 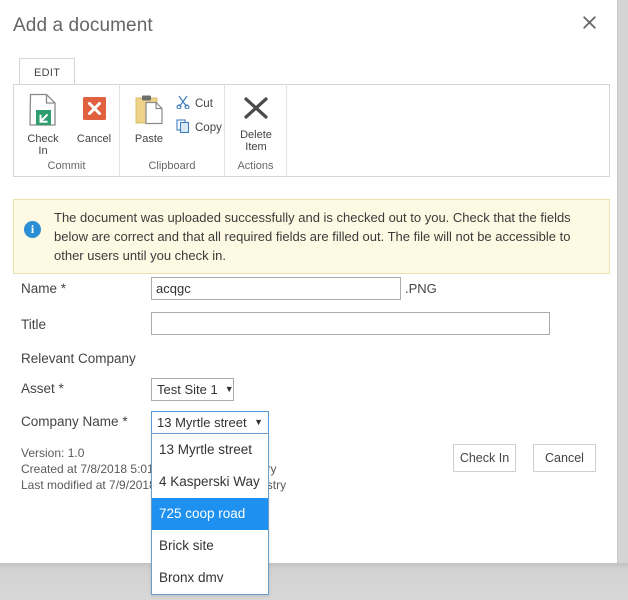 I want to click on created-line-text: Created at 7/8/2018 5:01, so click(x=87, y=469).